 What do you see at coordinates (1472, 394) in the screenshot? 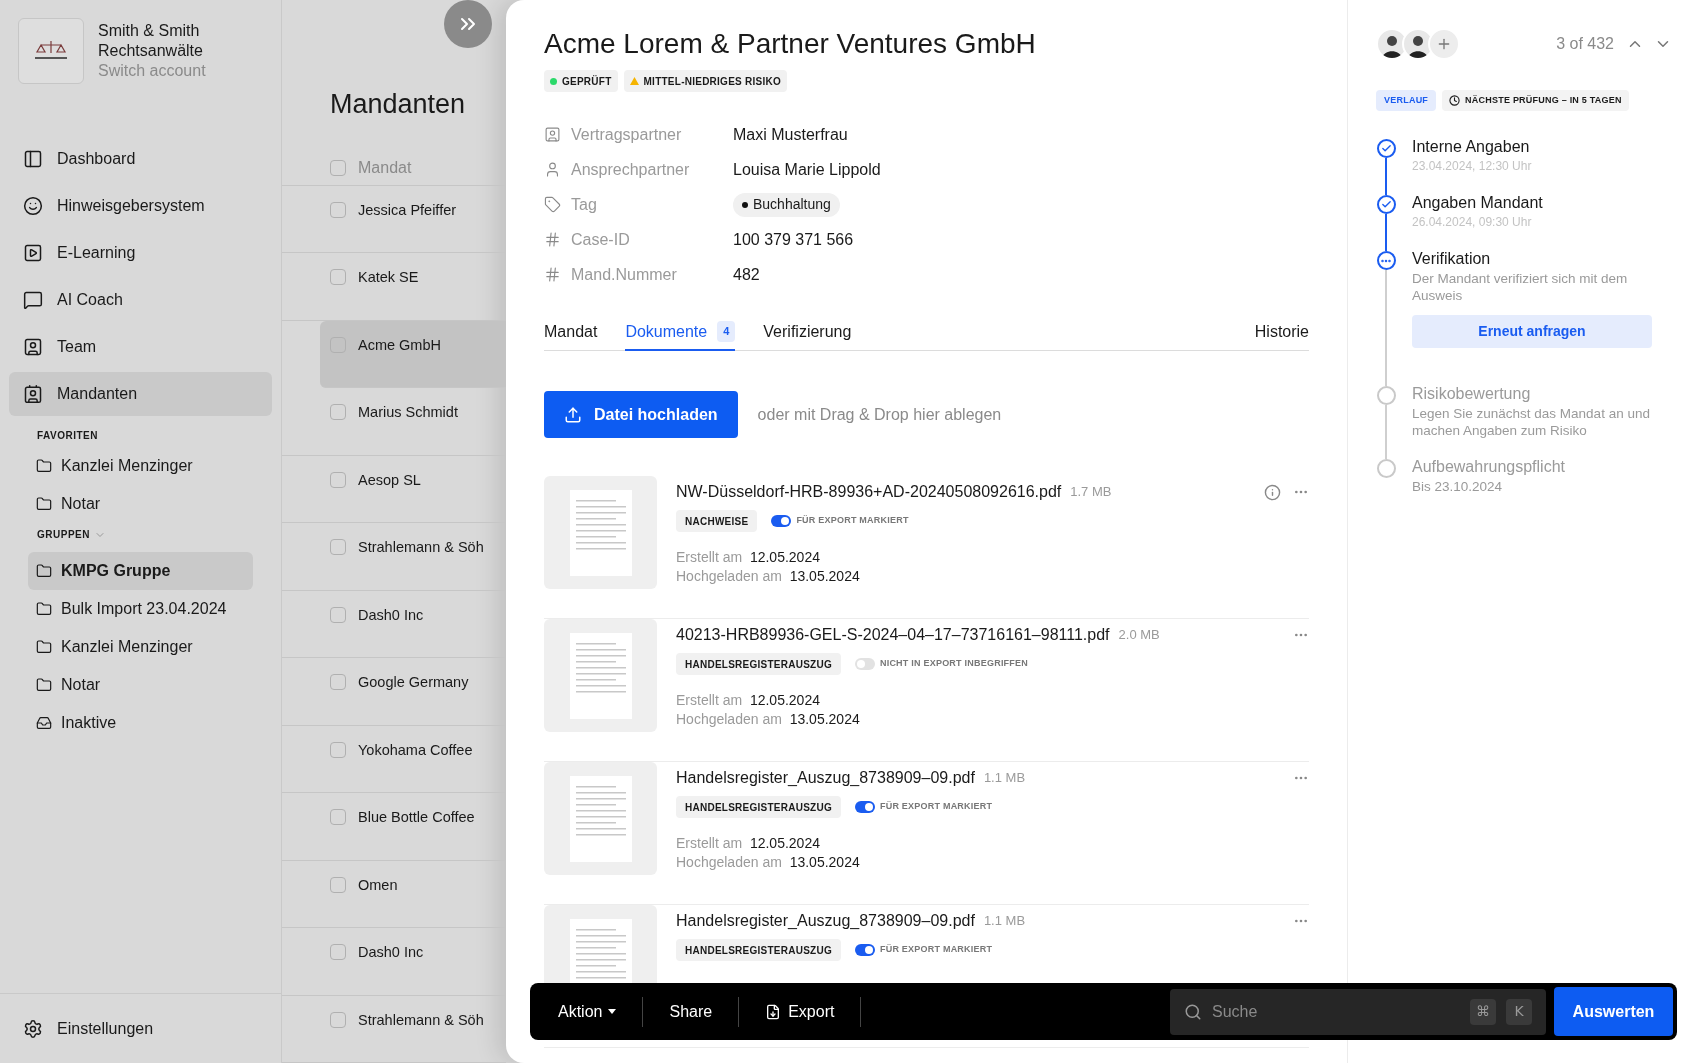
I see `step-title: Risikobewertung` at bounding box center [1472, 394].